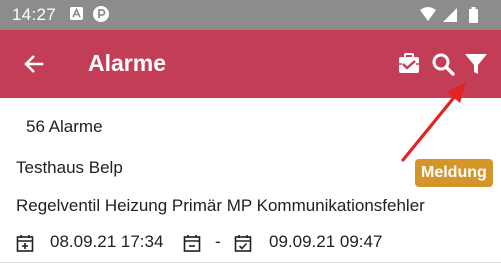 Image resolution: width=501 pixels, height=271 pixels. I want to click on calendar-check-icon, so click(243, 243).